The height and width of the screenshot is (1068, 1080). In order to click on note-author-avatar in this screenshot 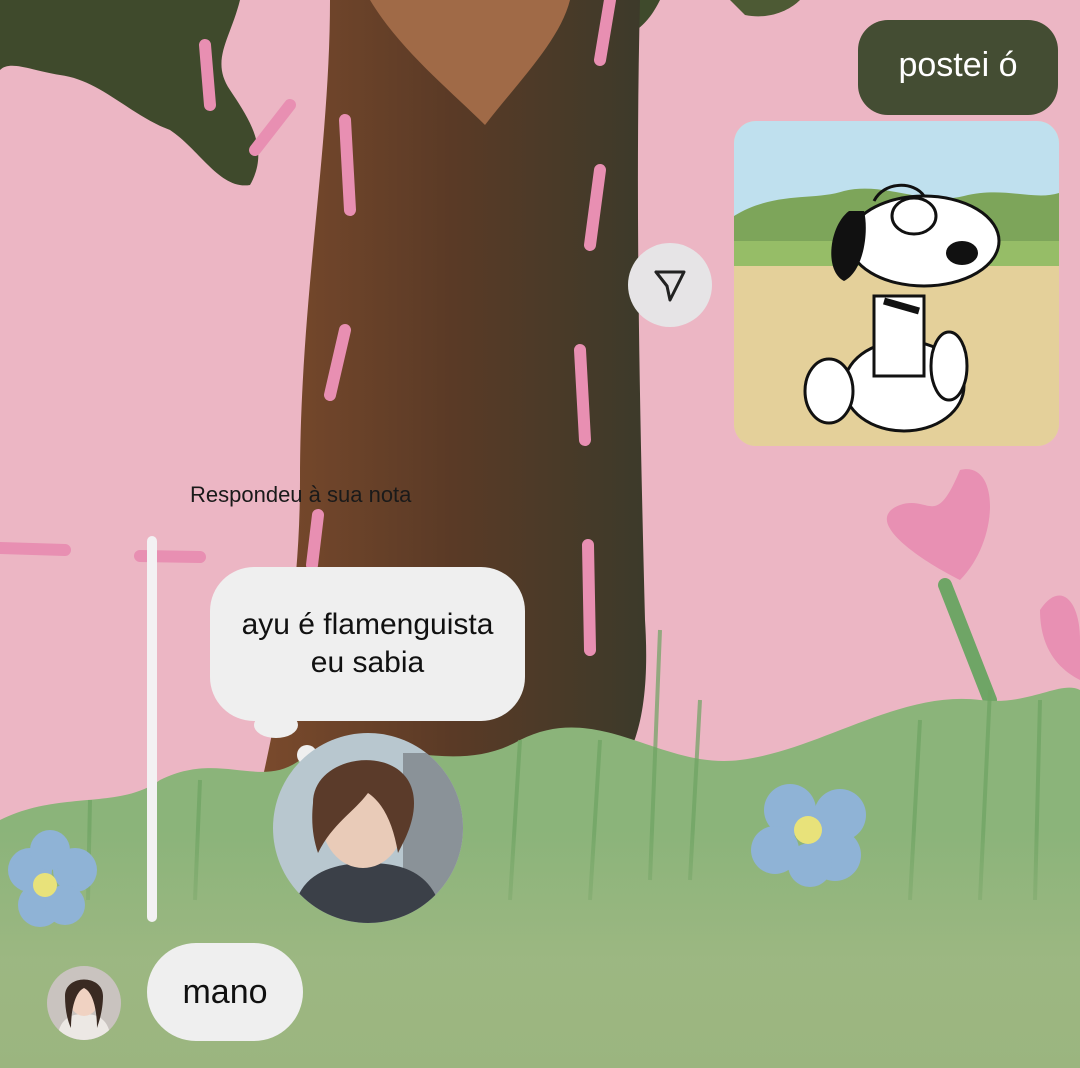, I will do `click(368, 828)`.